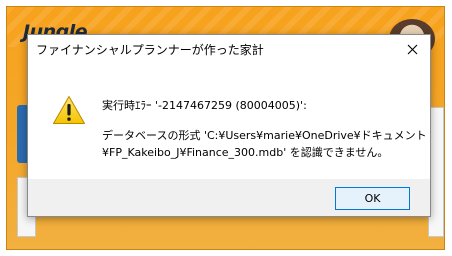 The height and width of the screenshot is (256, 452). I want to click on ok-button: OK, so click(372, 198).